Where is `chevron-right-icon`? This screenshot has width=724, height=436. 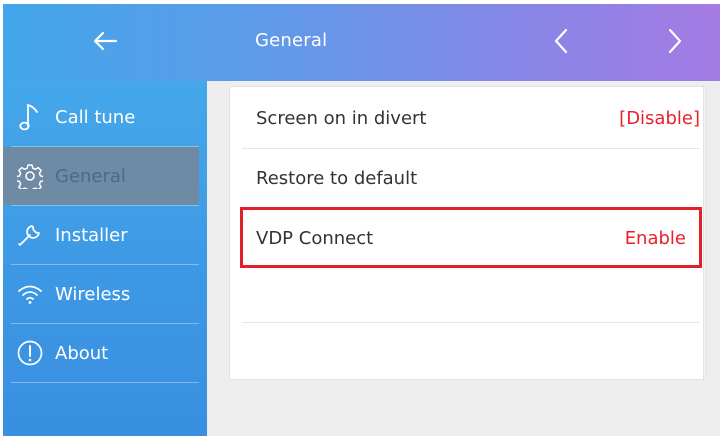
chevron-right-icon is located at coordinates (675, 43).